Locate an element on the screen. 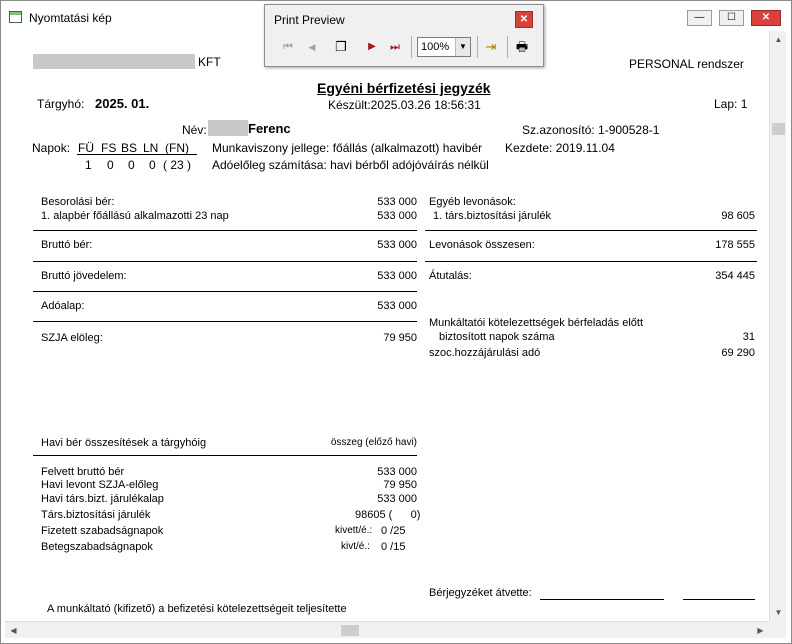  vertical-scroll-thumb is located at coordinates (778, 129).